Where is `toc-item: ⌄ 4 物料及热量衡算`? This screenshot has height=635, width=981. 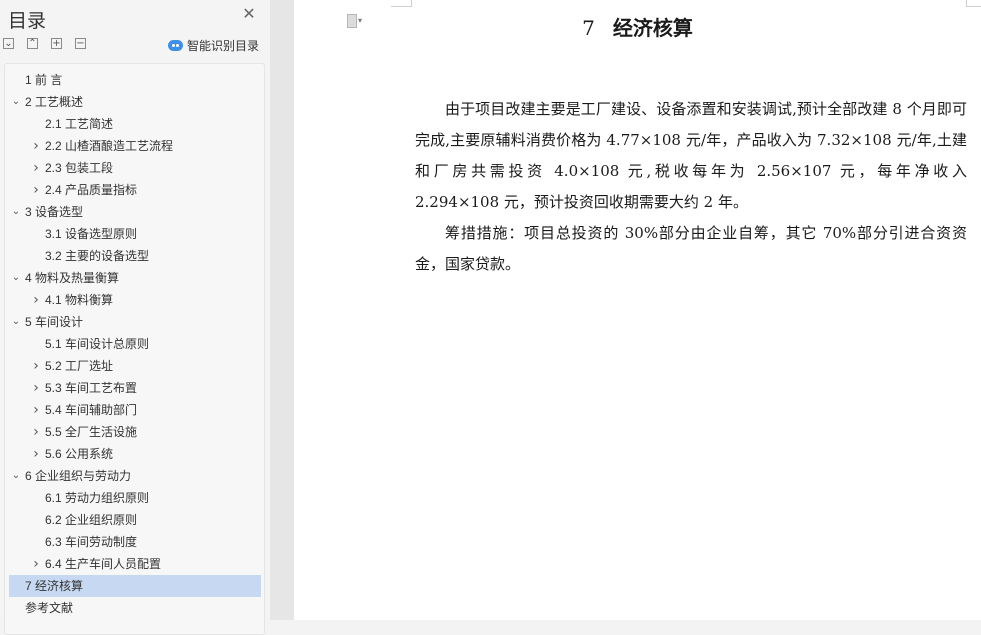 toc-item: ⌄ 4 物料及热量衡算 is located at coordinates (135, 278).